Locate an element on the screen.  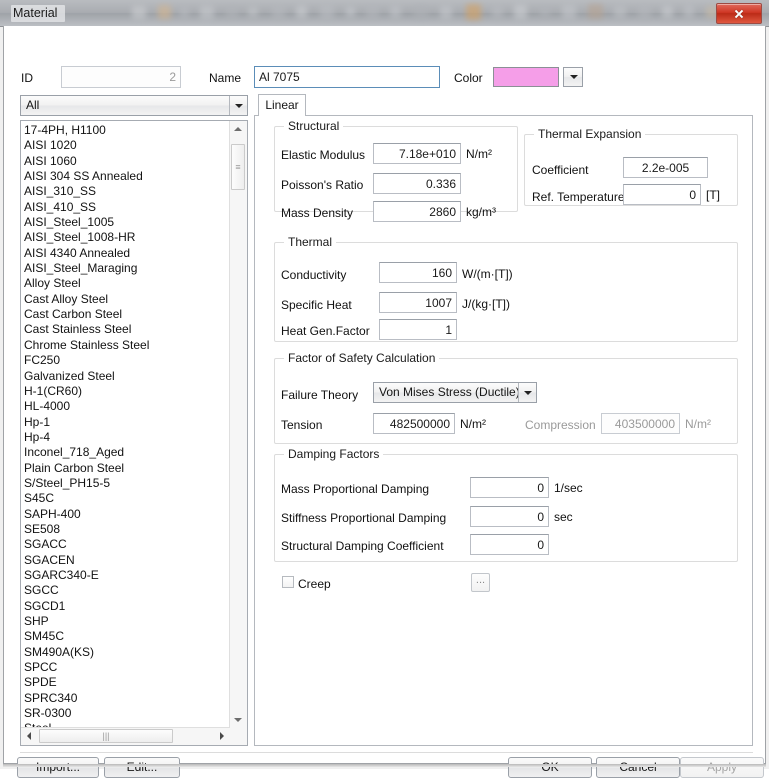
window-bottom-shadow is located at coordinates (384, 765).